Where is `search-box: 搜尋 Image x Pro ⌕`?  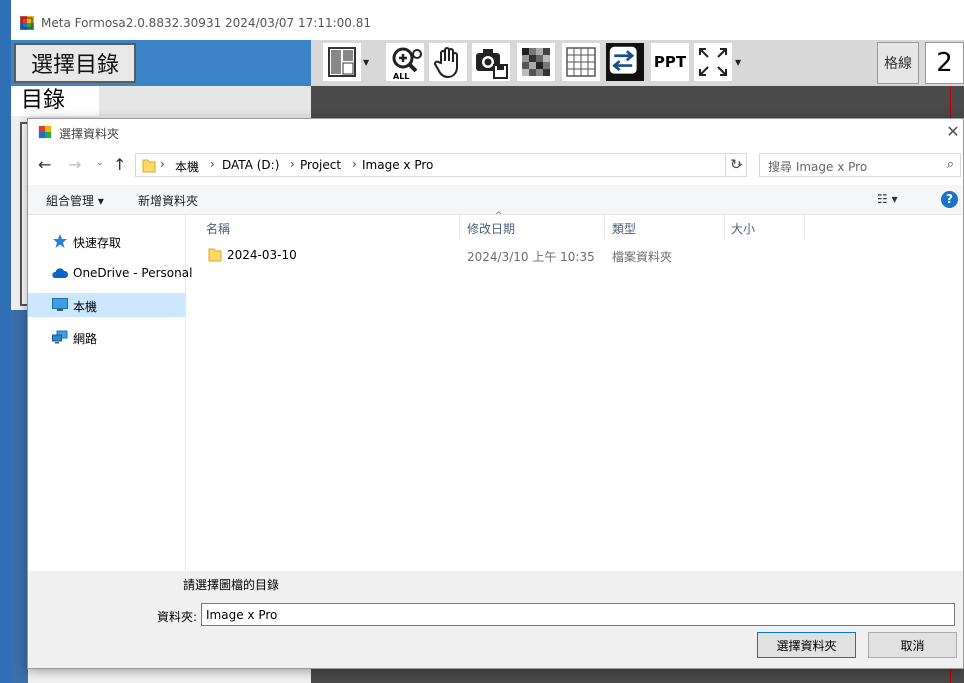
search-box: 搜尋 Image x Pro ⌕ is located at coordinates (860, 165).